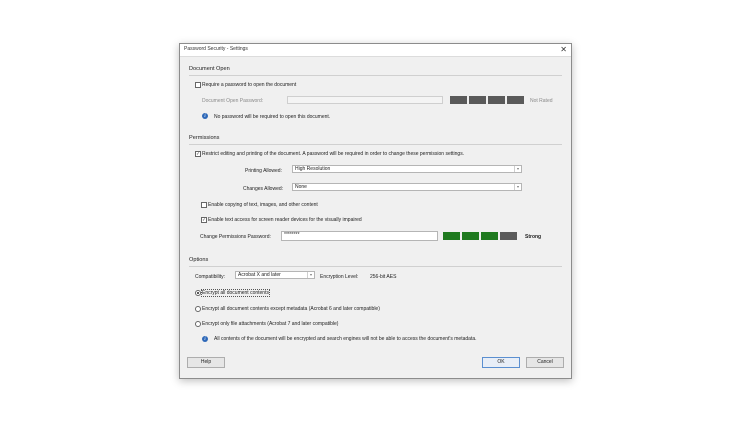 Image resolution: width=750 pixels, height=421 pixels. I want to click on cancel-button: Cancel, so click(545, 362).